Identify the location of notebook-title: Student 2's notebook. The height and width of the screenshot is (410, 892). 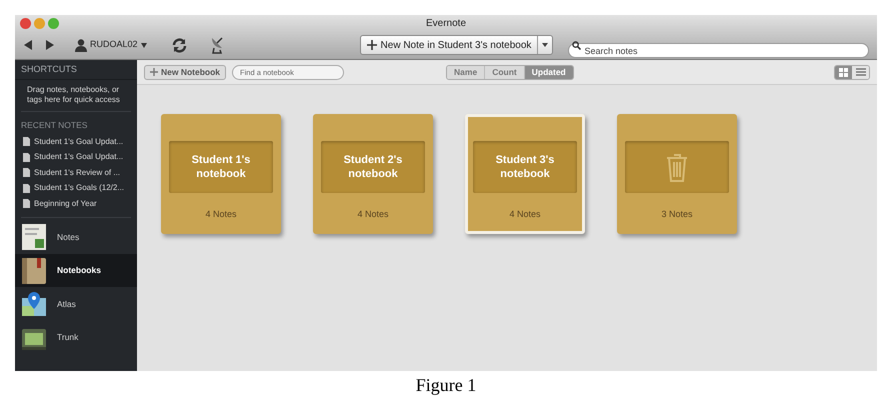
(373, 167).